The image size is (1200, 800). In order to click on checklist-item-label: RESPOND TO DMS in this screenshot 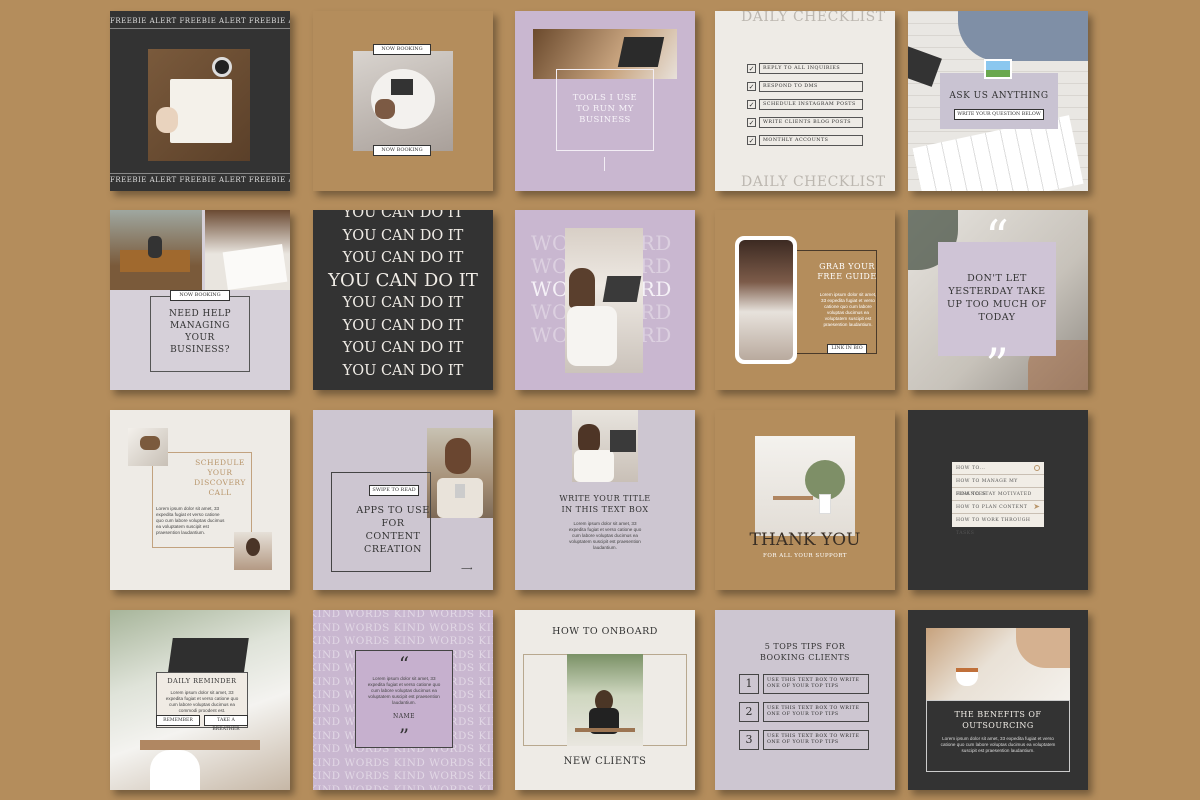, I will do `click(811, 86)`.